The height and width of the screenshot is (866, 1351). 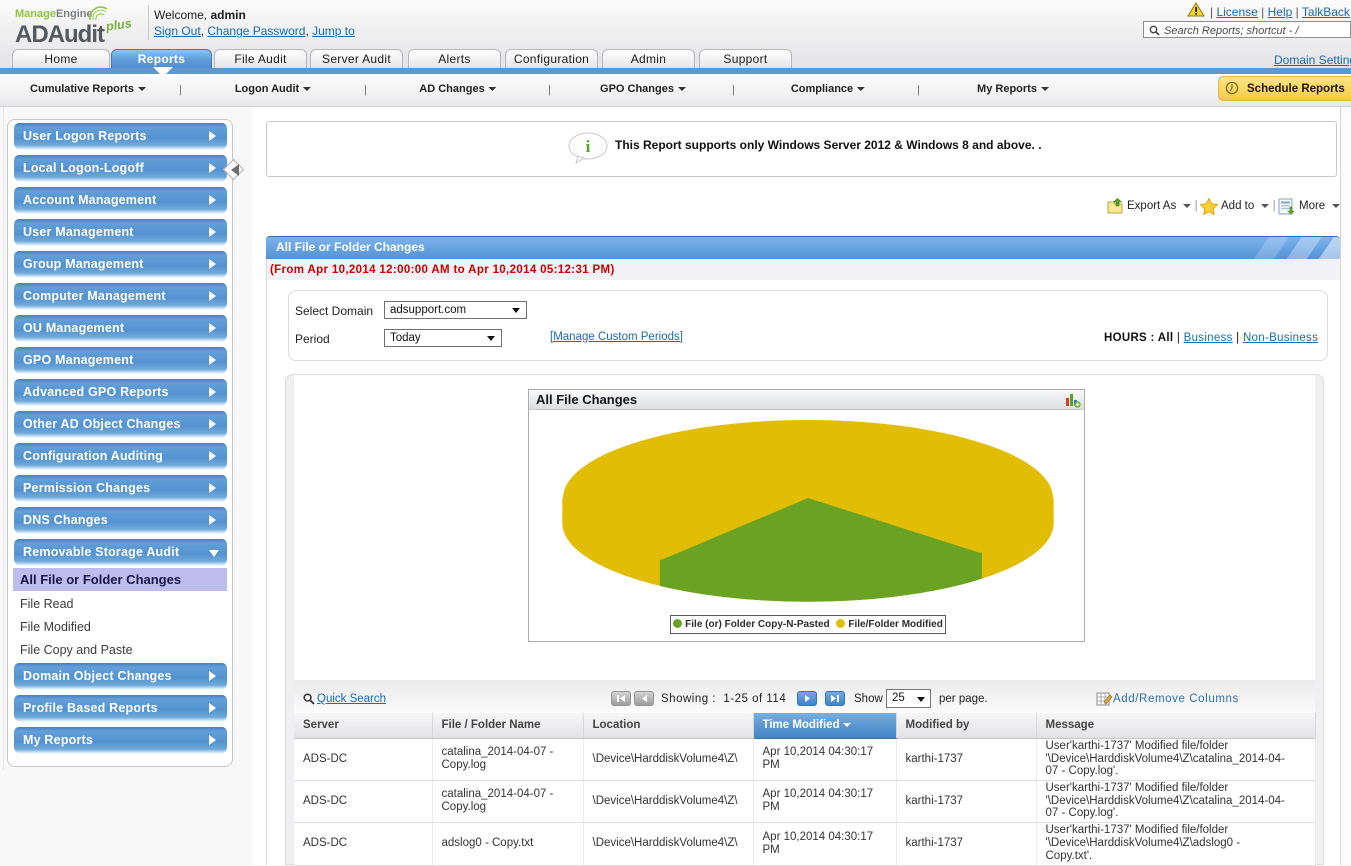 I want to click on svg-text: i, so click(x=588, y=146).